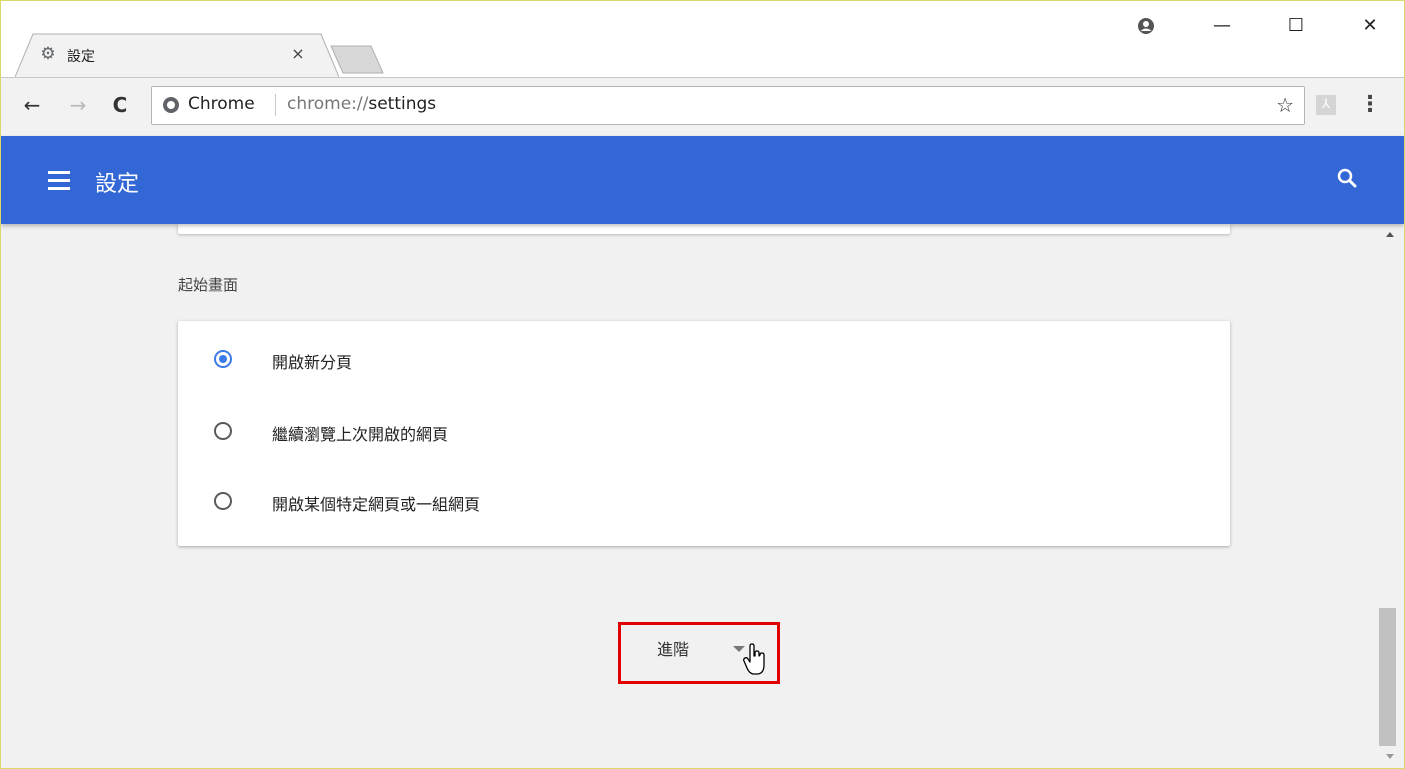 This screenshot has height=769, width=1405. What do you see at coordinates (81, 57) in the screenshot?
I see `tab-title: 設定` at bounding box center [81, 57].